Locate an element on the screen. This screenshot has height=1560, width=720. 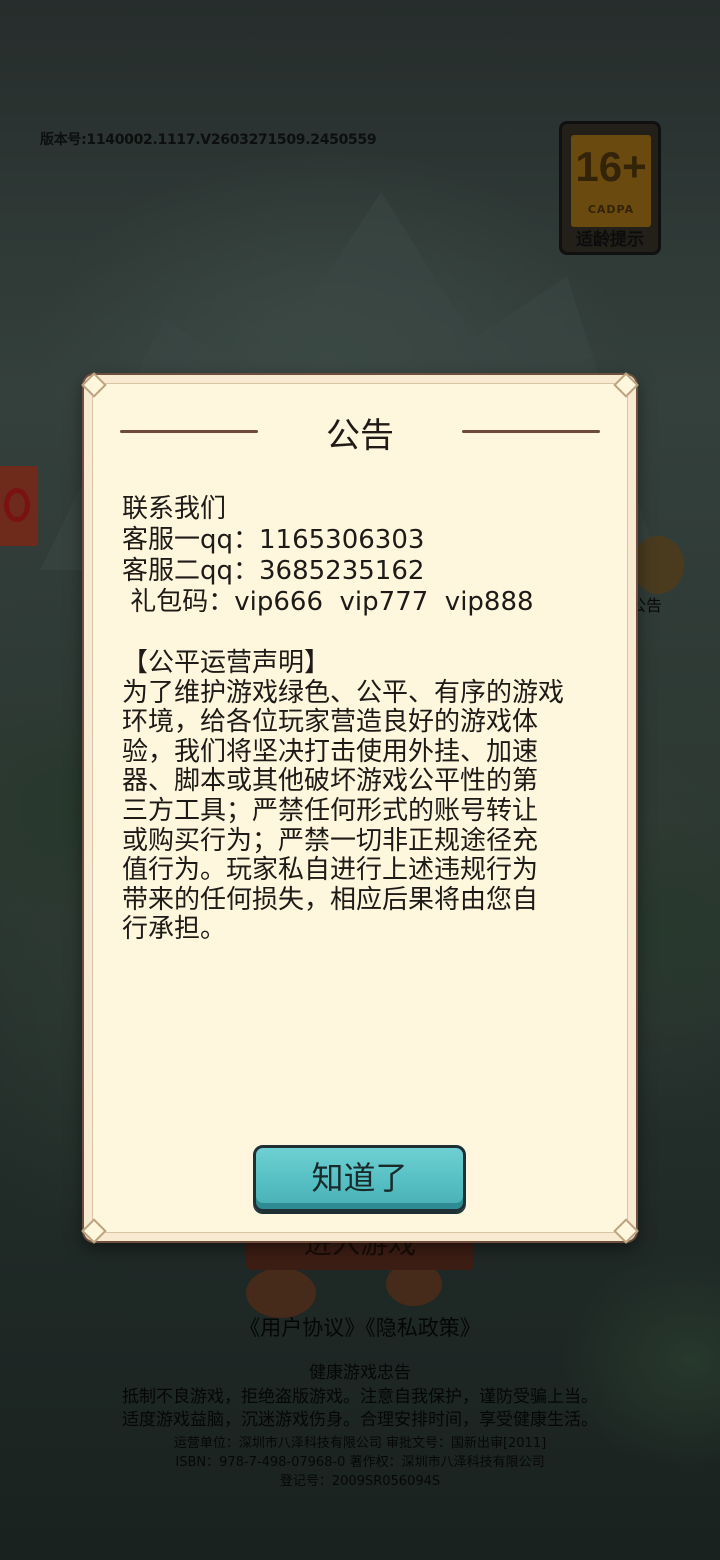
version-label: 版本号:1140002.1117.V2603271509.2450559 is located at coordinates (208, 140).